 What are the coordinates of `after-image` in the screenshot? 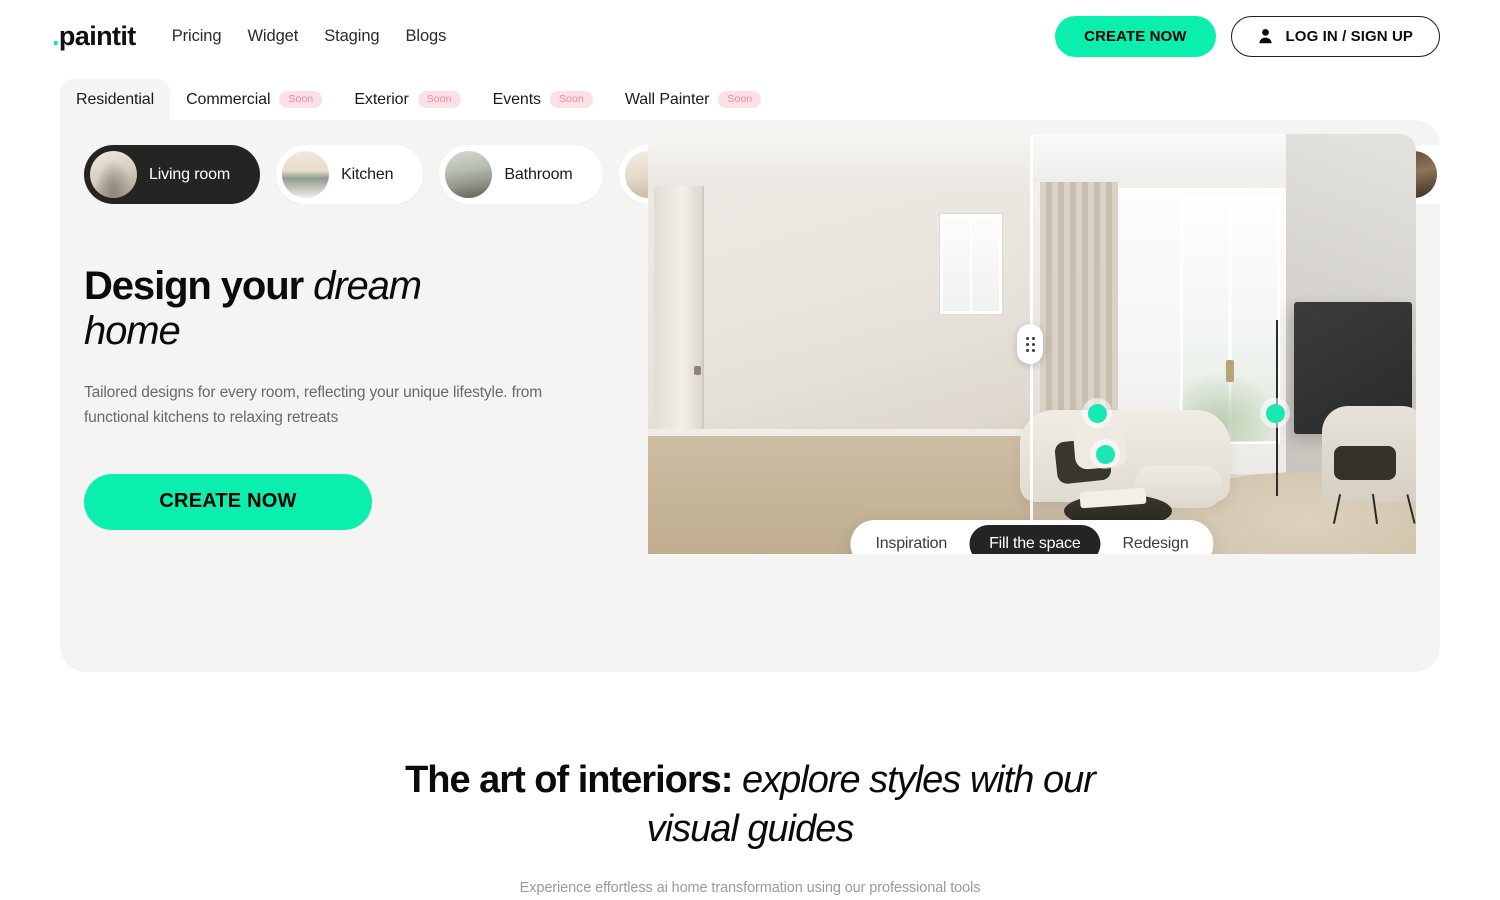 It's located at (1218, 344).